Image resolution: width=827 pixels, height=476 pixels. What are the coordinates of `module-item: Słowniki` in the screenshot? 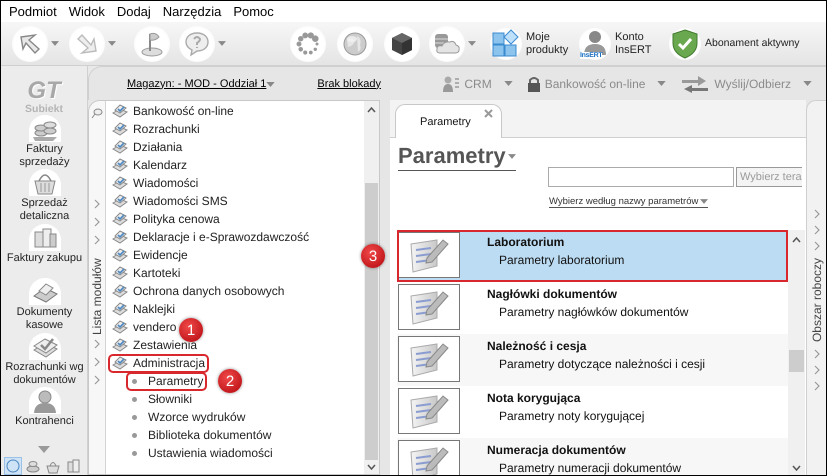 It's located at (161, 399).